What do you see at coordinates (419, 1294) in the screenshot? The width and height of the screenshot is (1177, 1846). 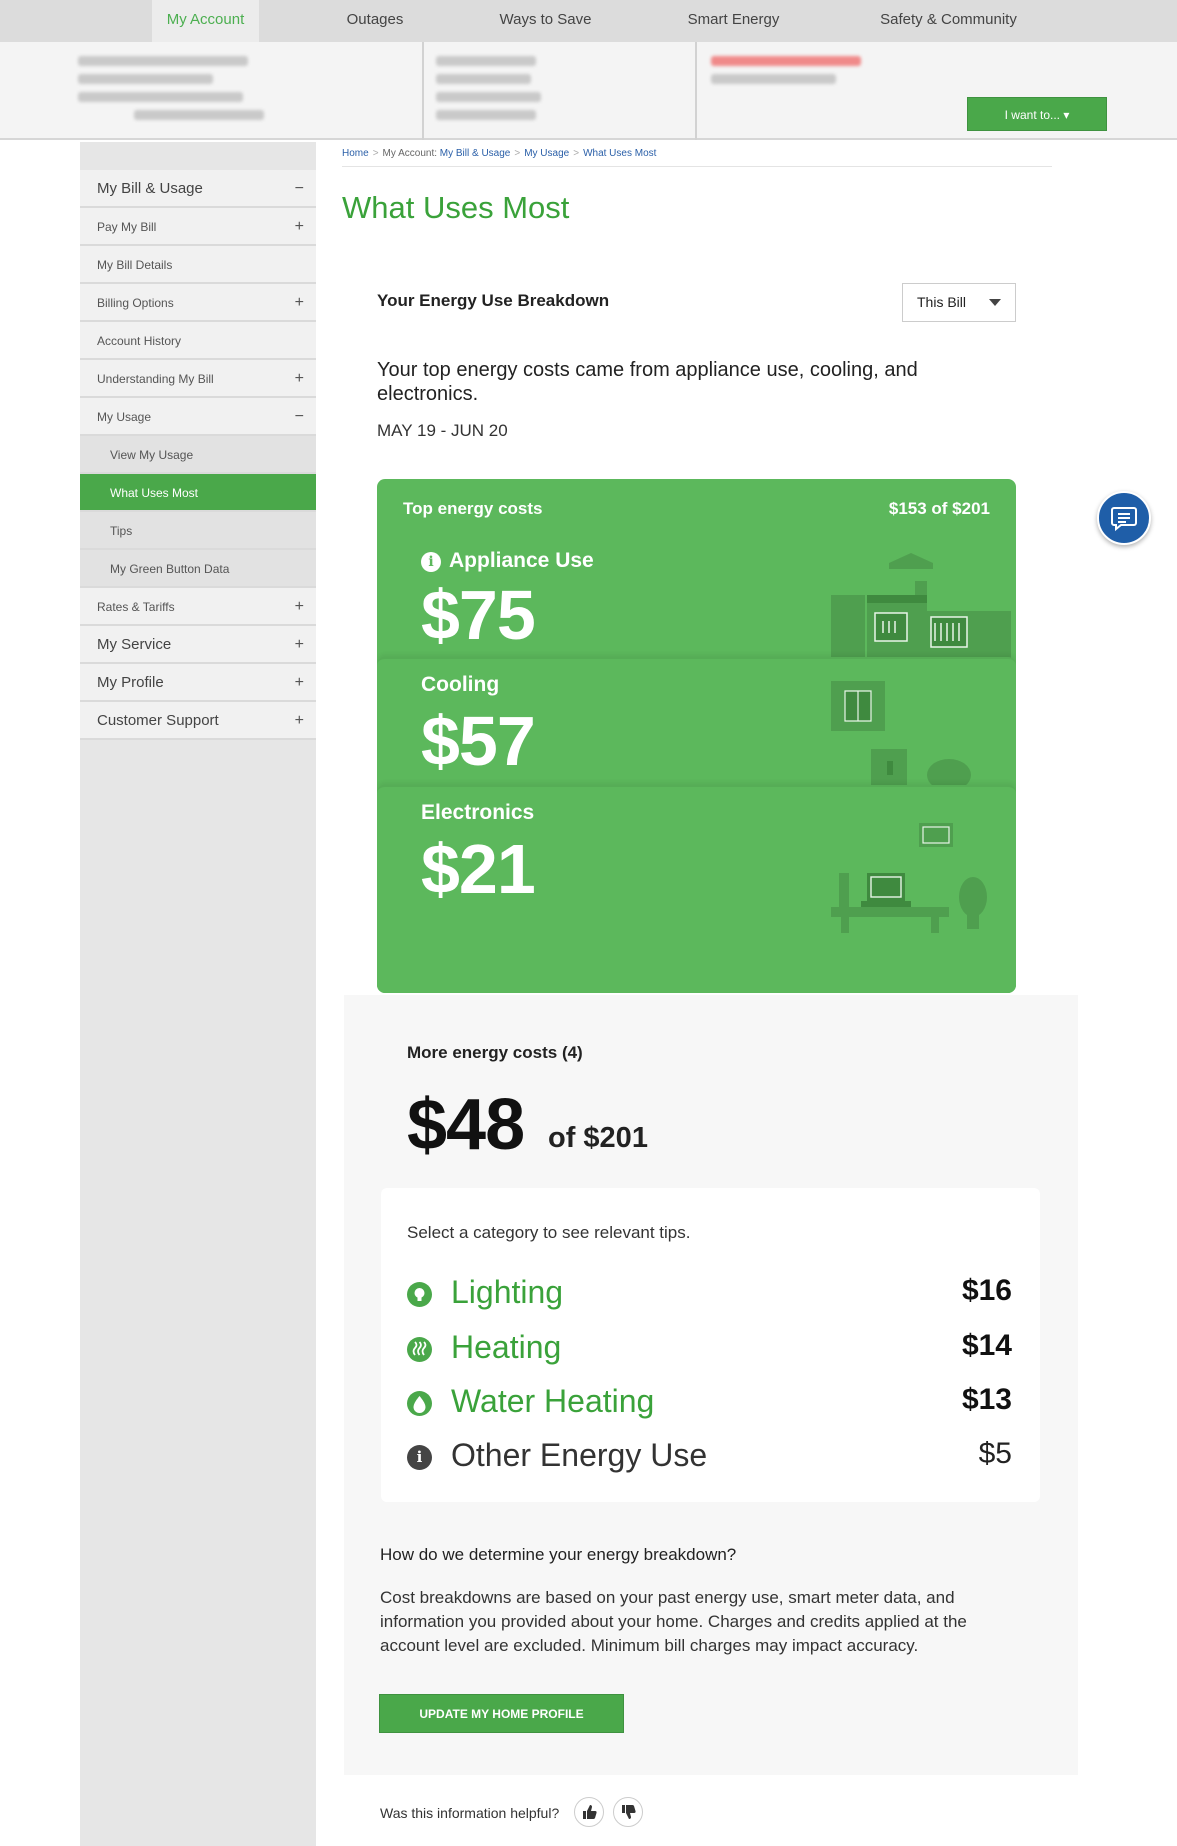 I see `lightbulb-icon` at bounding box center [419, 1294].